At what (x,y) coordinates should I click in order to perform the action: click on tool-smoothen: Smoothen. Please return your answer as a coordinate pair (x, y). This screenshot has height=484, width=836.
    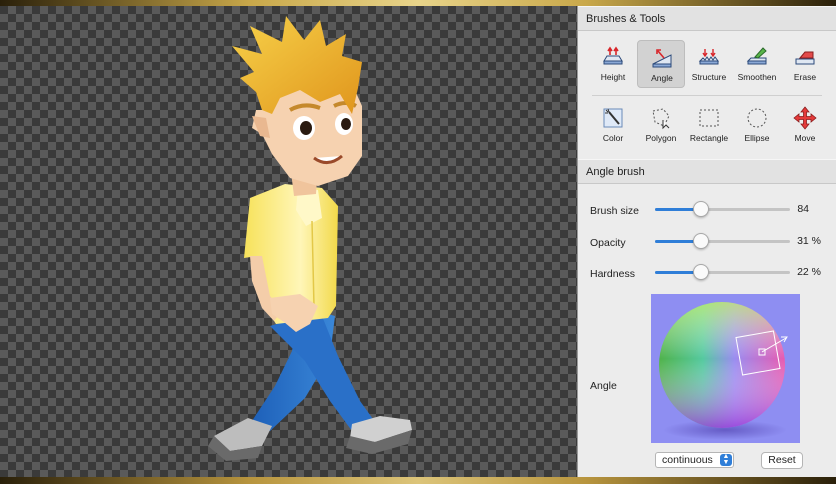
    Looking at the image, I should click on (757, 64).